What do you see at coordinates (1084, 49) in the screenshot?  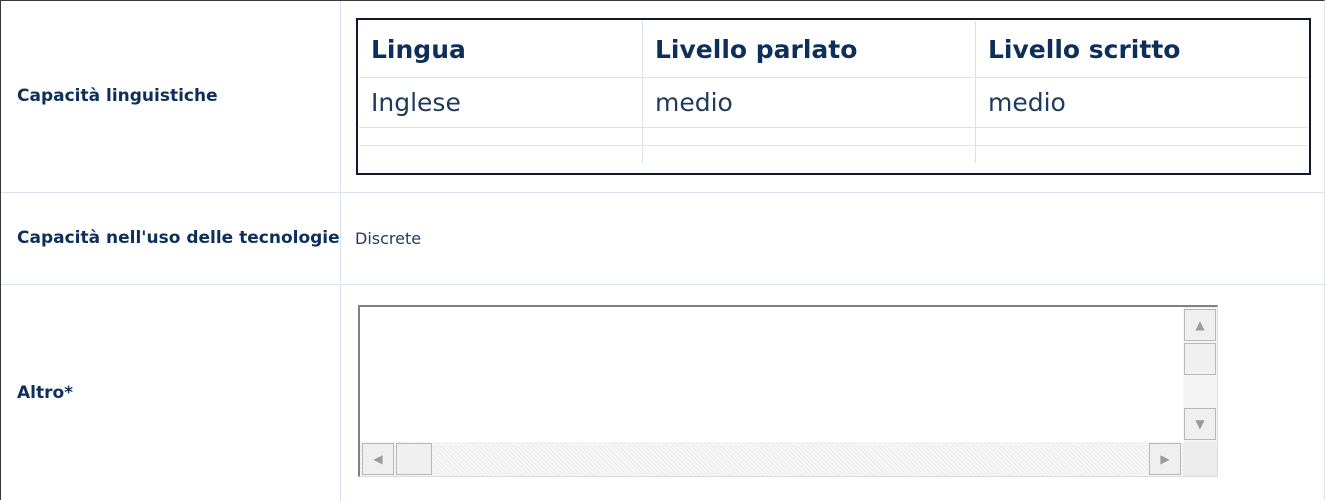 I see `column-header-written-level: Livello scritto` at bounding box center [1084, 49].